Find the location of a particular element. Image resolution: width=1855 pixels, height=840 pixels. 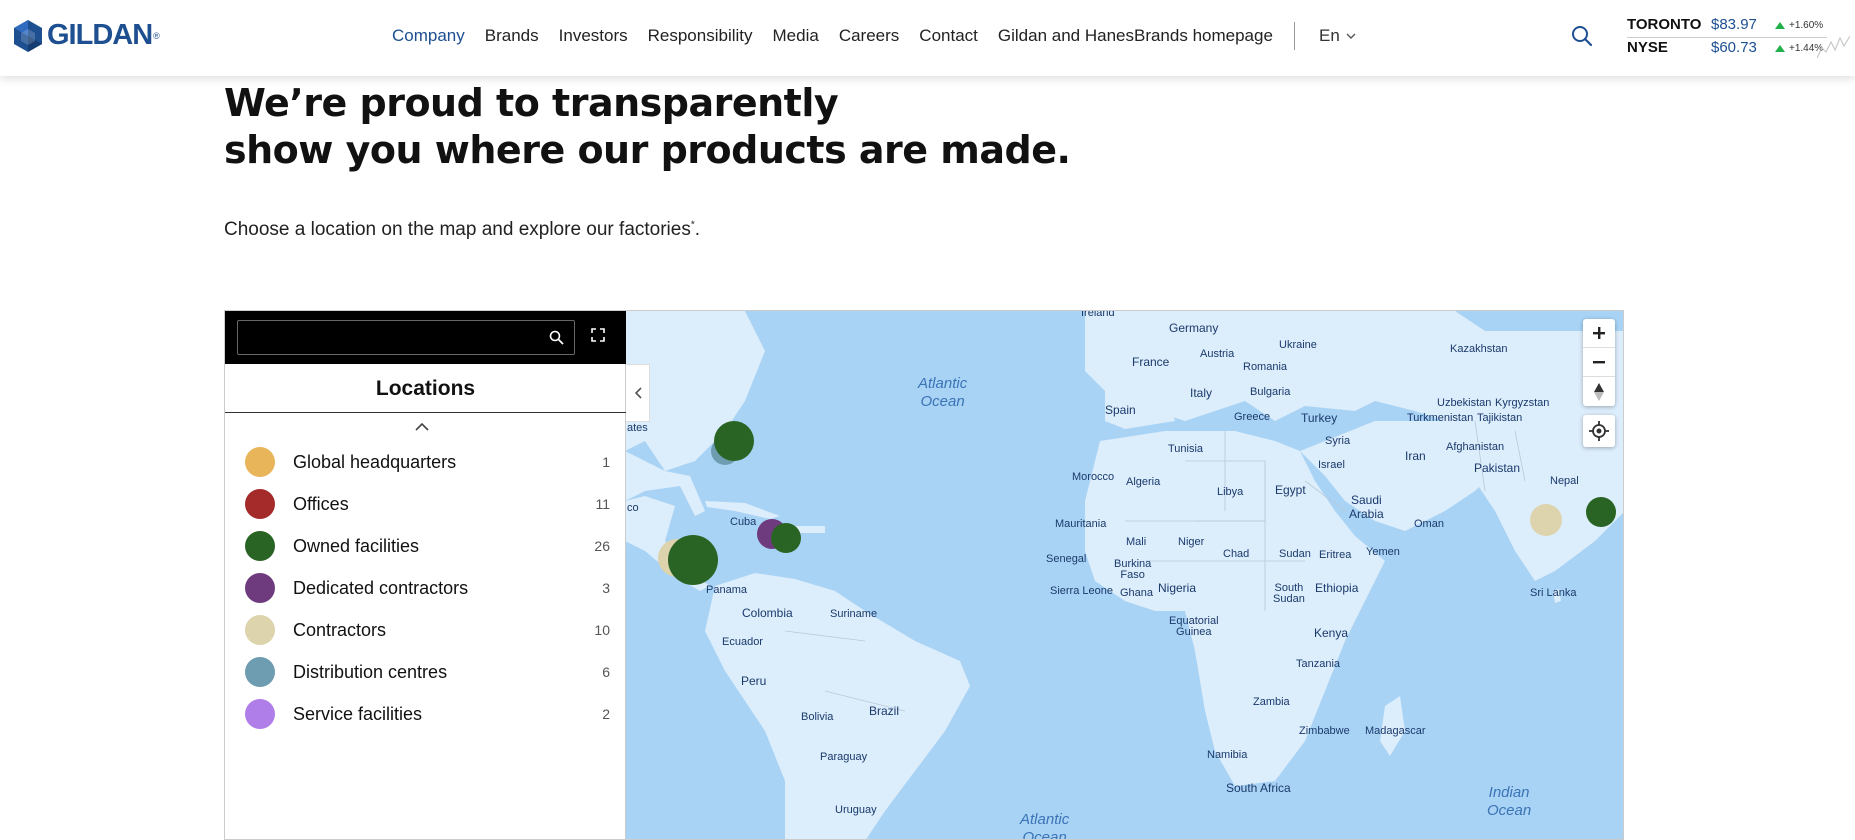

map-label-suriname: Suriname is located at coordinates (854, 614).